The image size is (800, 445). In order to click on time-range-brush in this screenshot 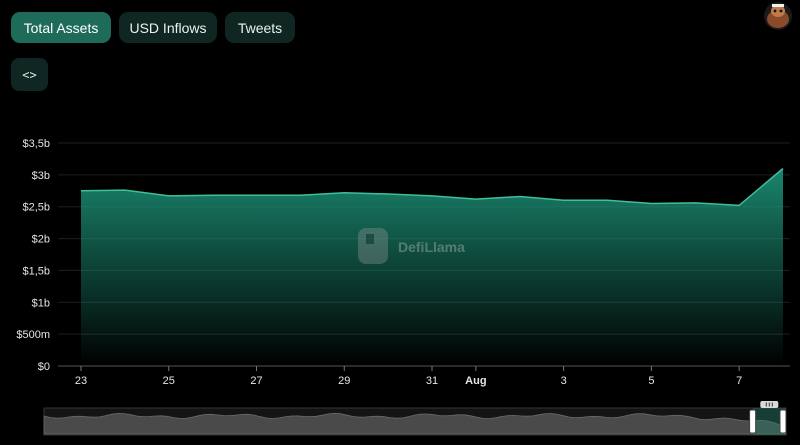, I will do `click(400, 420)`.